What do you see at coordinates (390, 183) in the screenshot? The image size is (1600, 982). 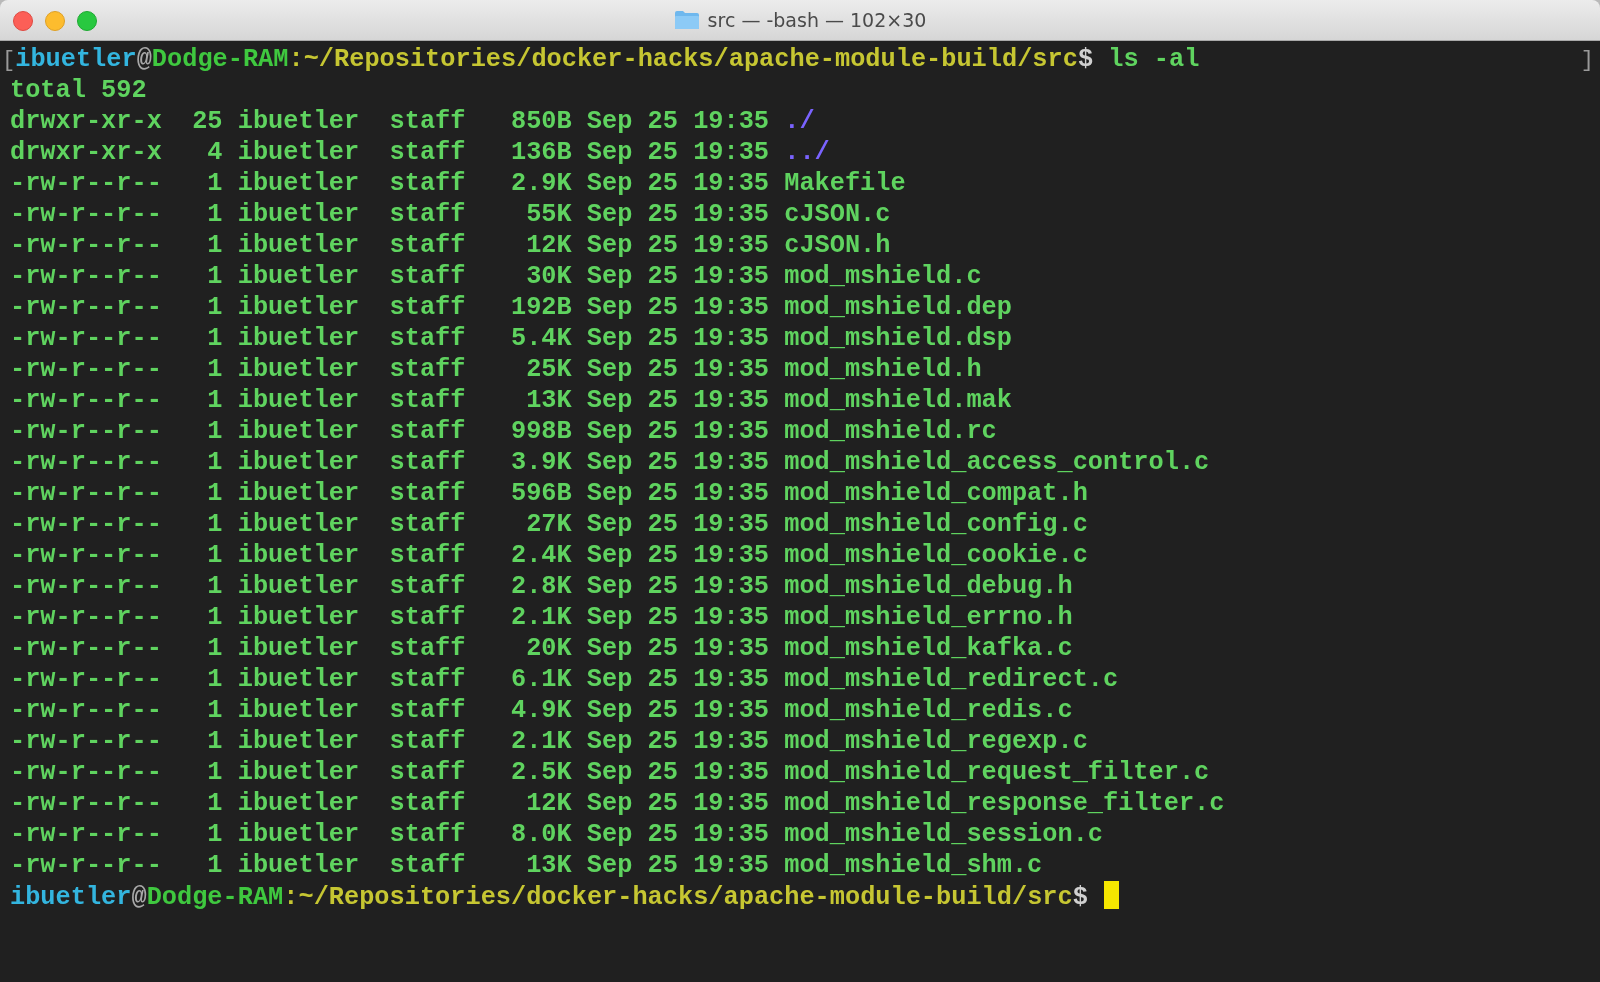 I see `file-details: -rw-r--r-- 1 ibuetler staff 2.9K Sep 25 19:35` at bounding box center [390, 183].